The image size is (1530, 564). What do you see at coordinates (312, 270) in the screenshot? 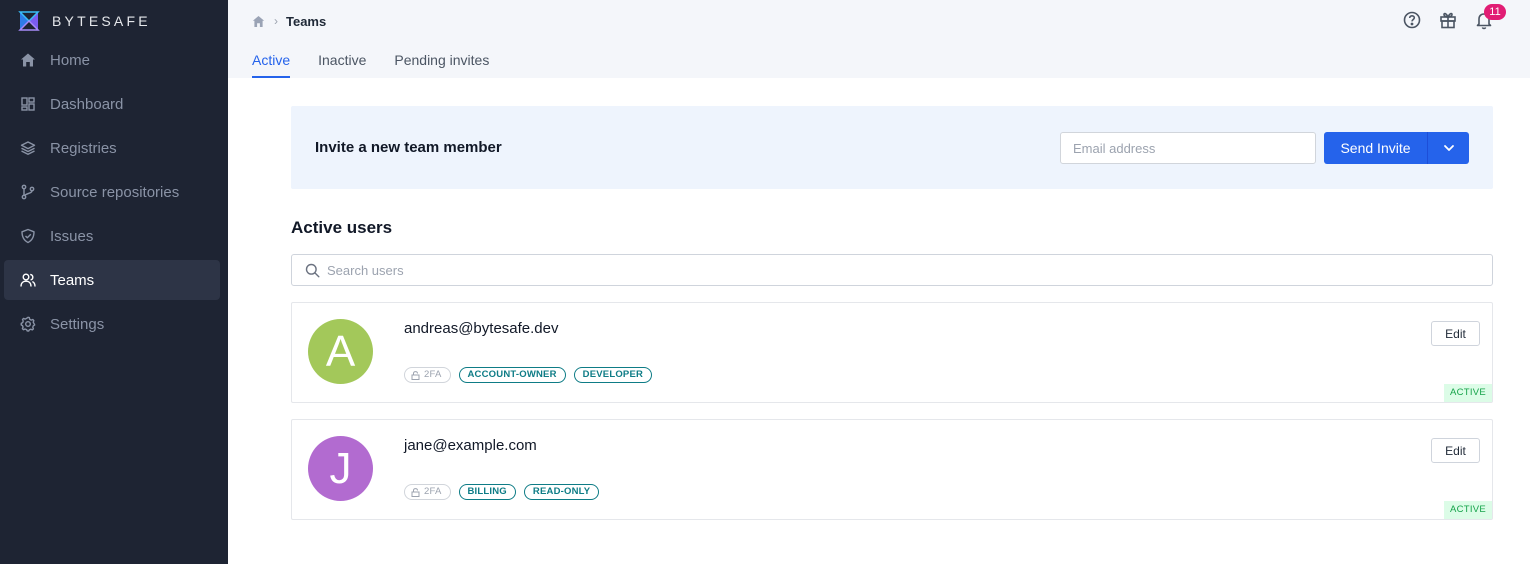
I see `search-icon` at bounding box center [312, 270].